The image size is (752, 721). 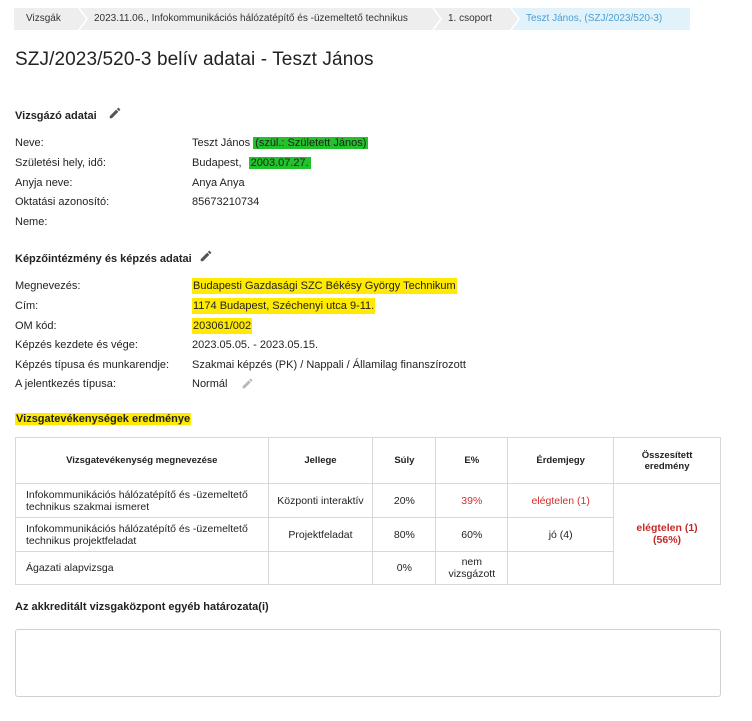 What do you see at coordinates (375, 202) in the screenshot?
I see `examinee-eduid-row: Oktatási azonosító: 85673210734` at bounding box center [375, 202].